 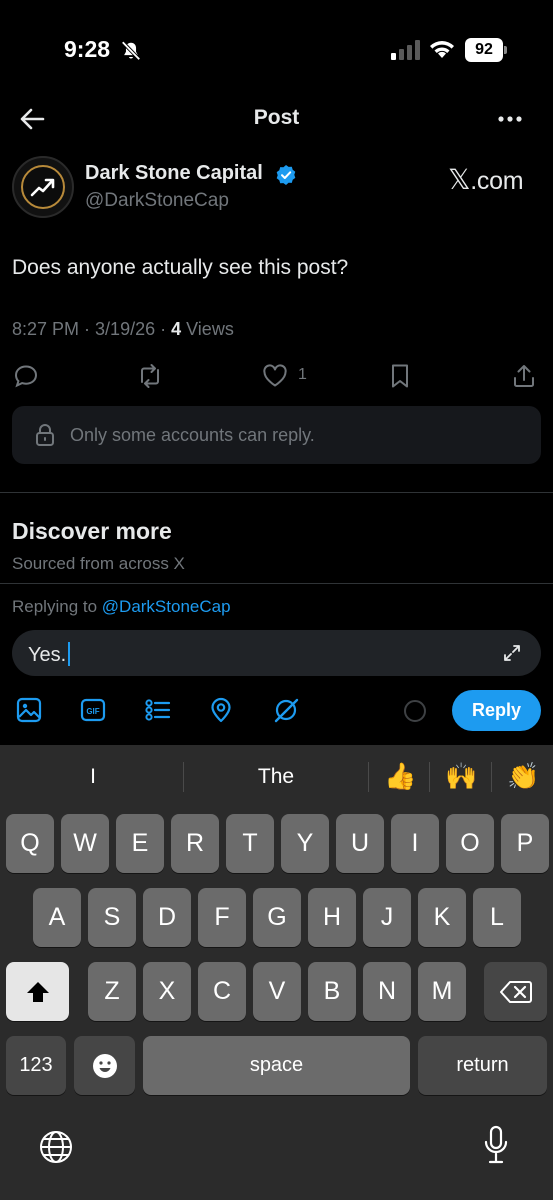 I want to click on key-e: E, so click(x=140, y=843).